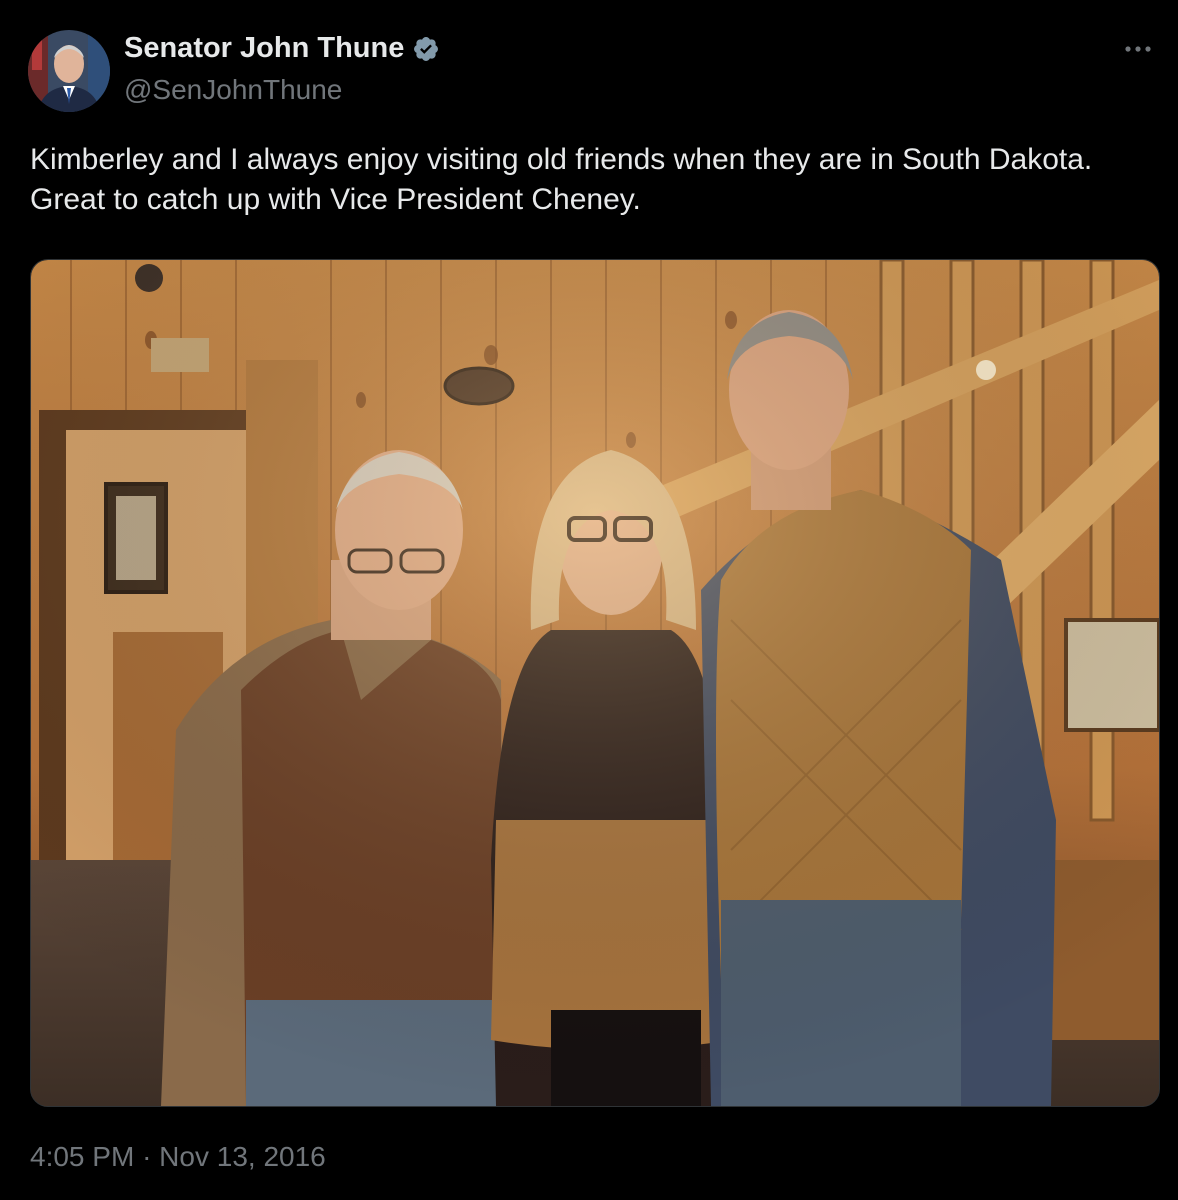  What do you see at coordinates (233, 90) in the screenshot?
I see `author-handle: @SenJohnThune` at bounding box center [233, 90].